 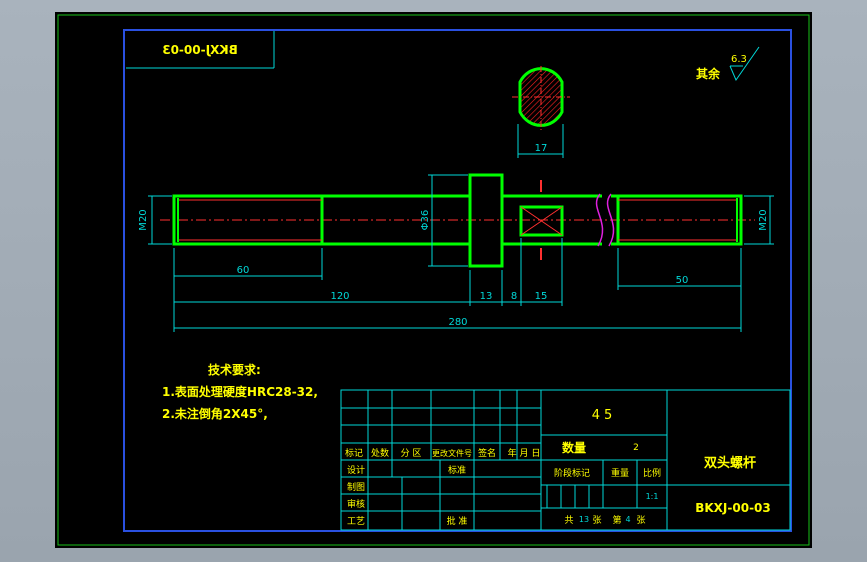 I want to click on tb-sheet-unit2: 张, so click(x=640, y=520).